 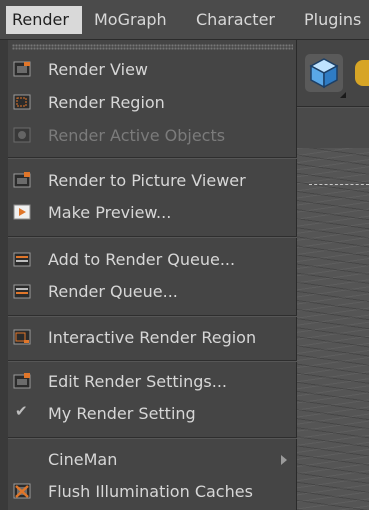 I want to click on checkmark-icon: ✔, so click(x=21, y=411).